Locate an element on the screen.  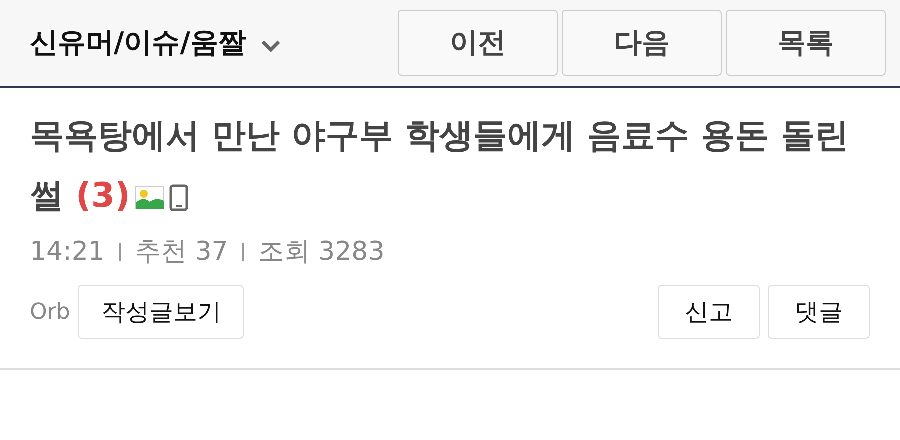
nav-button: 다음 is located at coordinates (642, 43).